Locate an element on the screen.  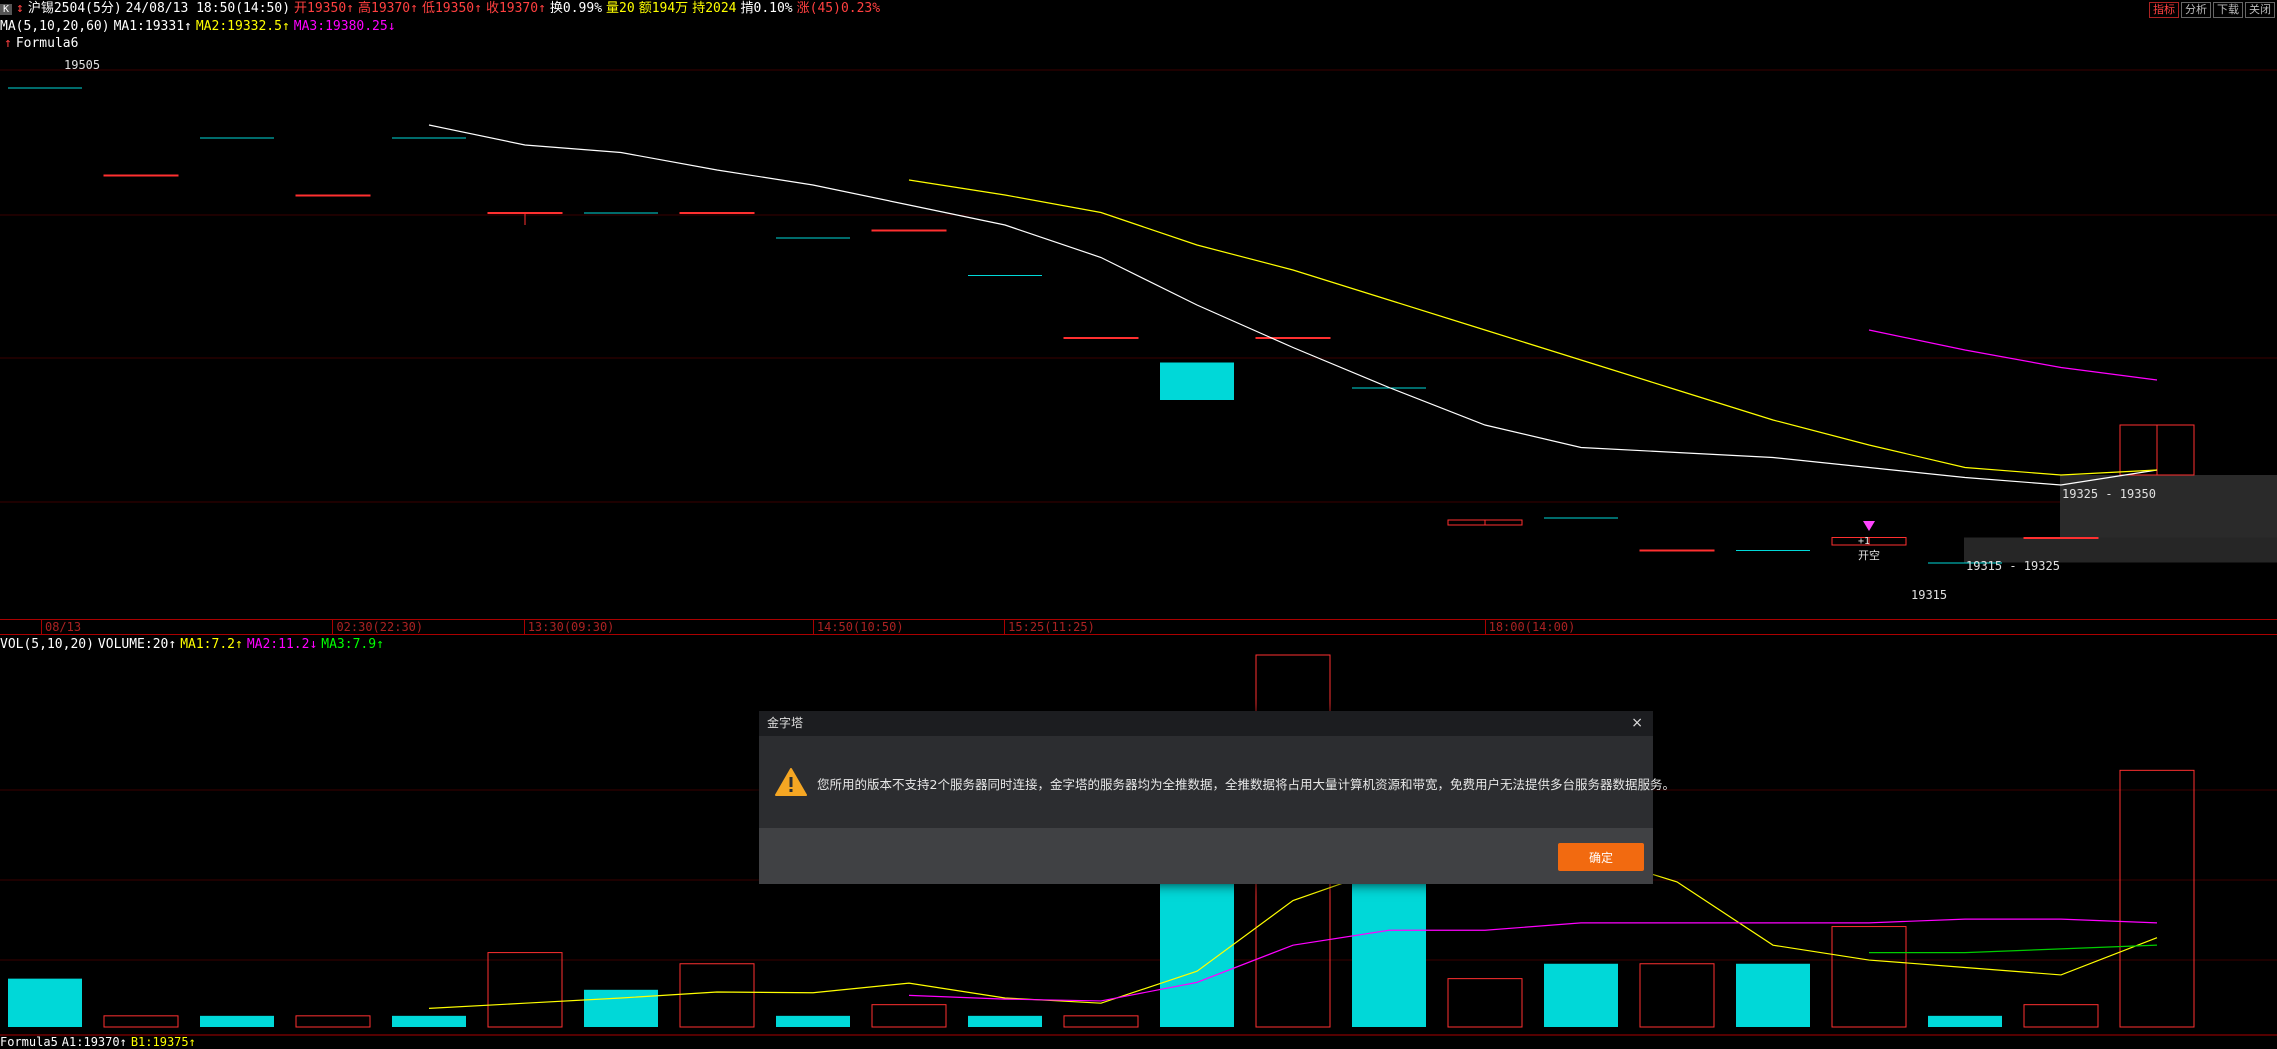
change-pct: 换0.99% is located at coordinates (576, 8).